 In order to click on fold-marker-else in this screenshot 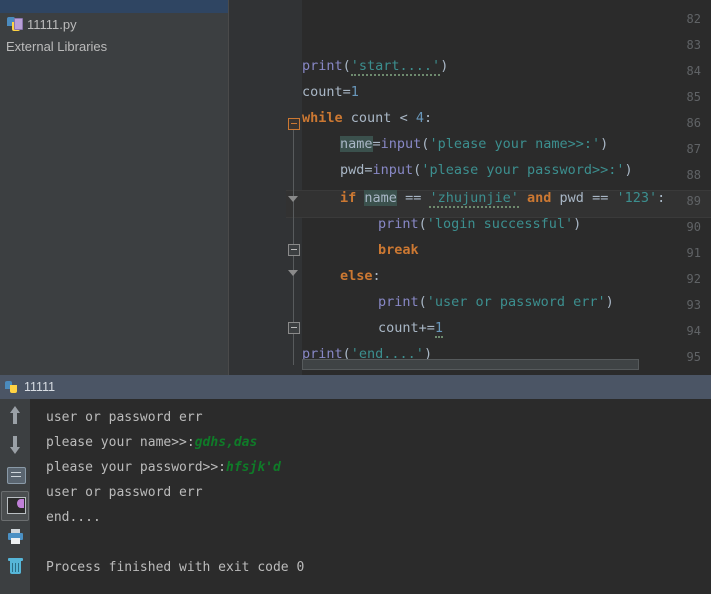, I will do `click(293, 275)`.